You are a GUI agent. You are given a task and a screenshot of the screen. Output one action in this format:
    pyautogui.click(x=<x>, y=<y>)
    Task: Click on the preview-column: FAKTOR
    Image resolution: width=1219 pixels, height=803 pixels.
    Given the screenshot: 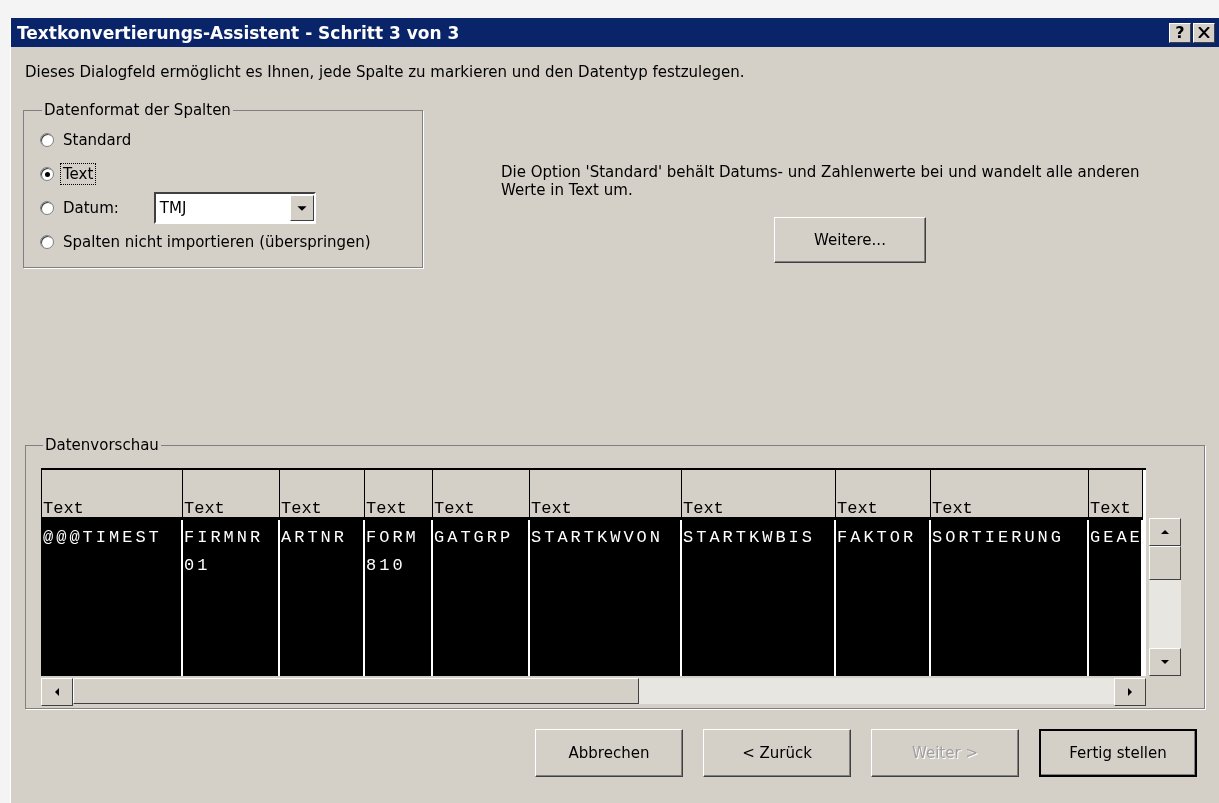 What is the action you would take?
    pyautogui.click(x=882, y=598)
    